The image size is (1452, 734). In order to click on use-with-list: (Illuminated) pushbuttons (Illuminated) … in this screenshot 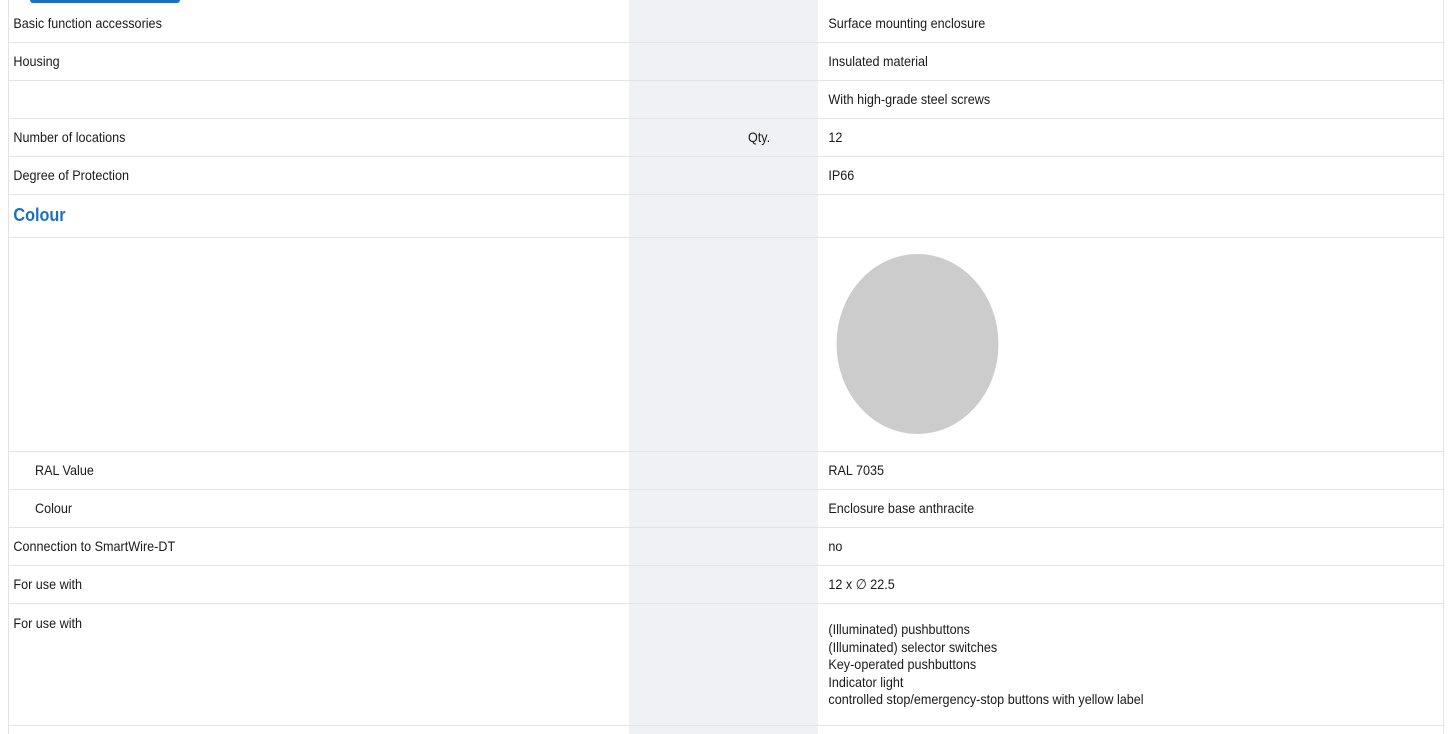, I will do `click(1102, 664)`.